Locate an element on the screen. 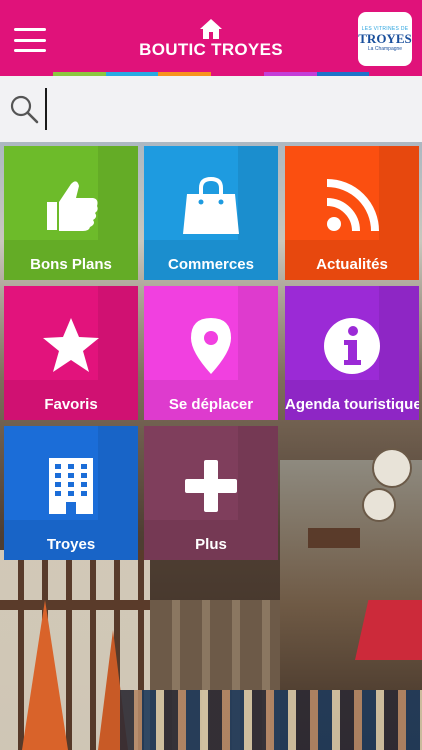 Image resolution: width=422 pixels, height=750 pixels. logo-sub-text: La Champagne is located at coordinates (385, 49).